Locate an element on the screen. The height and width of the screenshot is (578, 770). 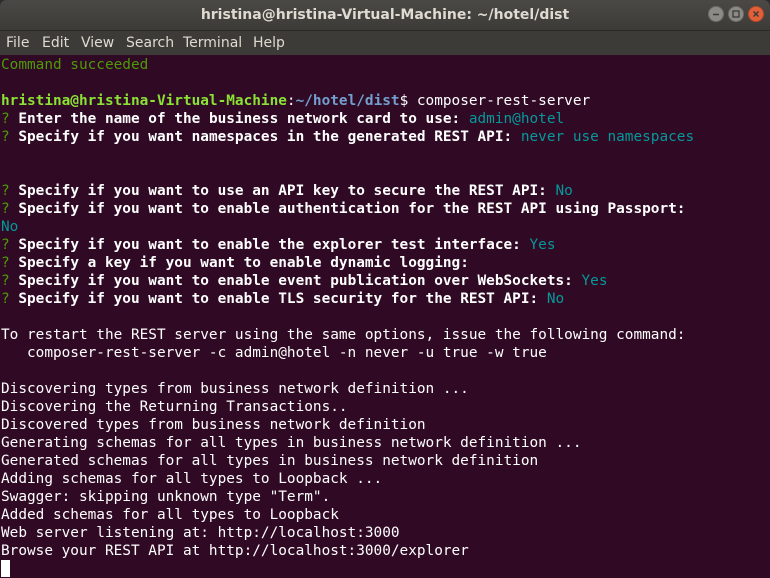
prompt-user-host: hristina@hristina-Virtual-Machine is located at coordinates (144, 101).